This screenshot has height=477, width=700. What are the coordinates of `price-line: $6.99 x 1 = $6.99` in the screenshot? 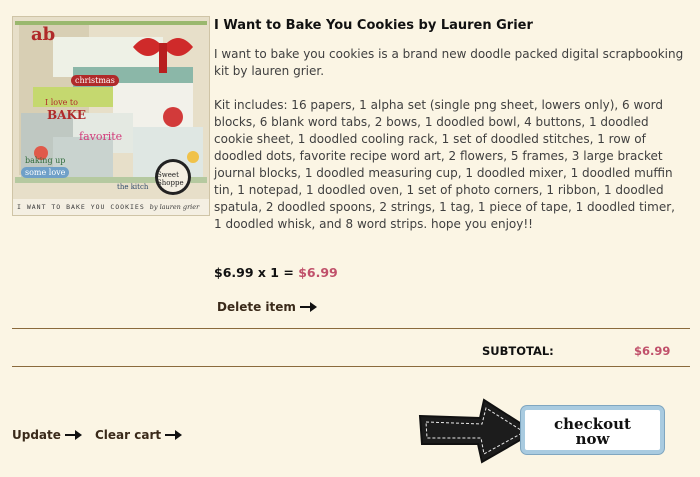 It's located at (276, 272).